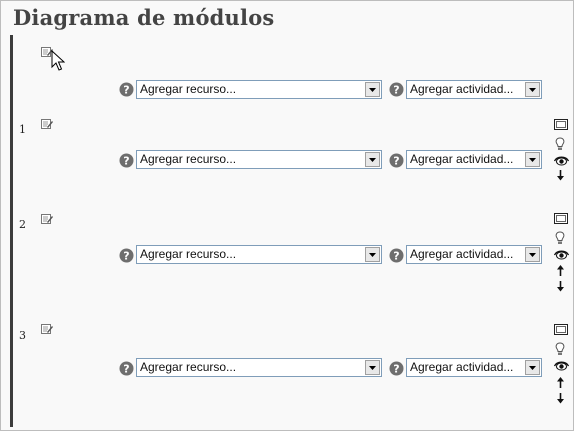  What do you see at coordinates (22, 129) in the screenshot?
I see `section-number: 1` at bounding box center [22, 129].